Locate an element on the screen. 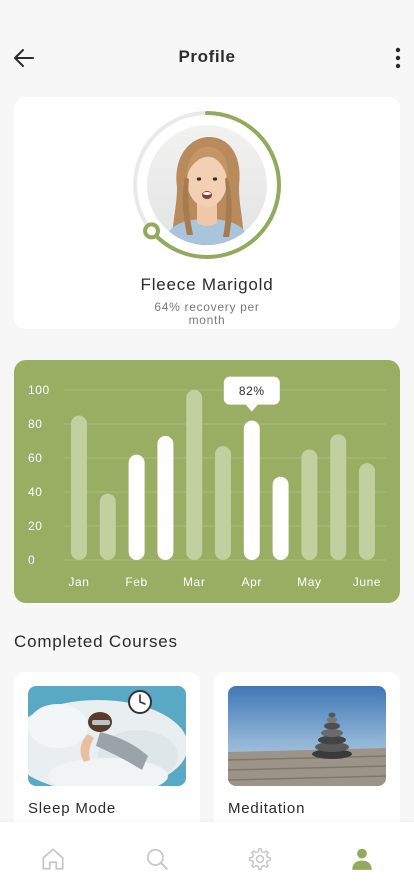  value-tooltip: 82% is located at coordinates (251, 394).